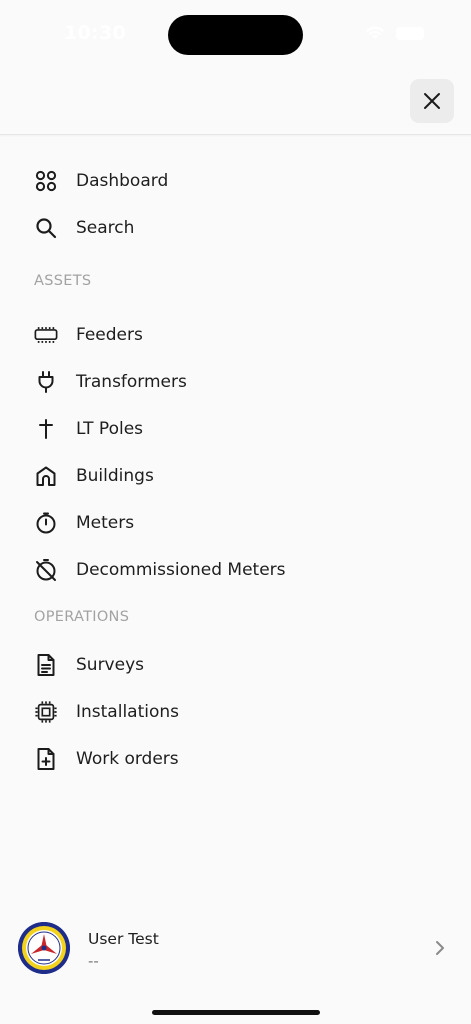 The image size is (471, 1024). What do you see at coordinates (235, 228) in the screenshot?
I see `nav-item-search: Search` at bounding box center [235, 228].